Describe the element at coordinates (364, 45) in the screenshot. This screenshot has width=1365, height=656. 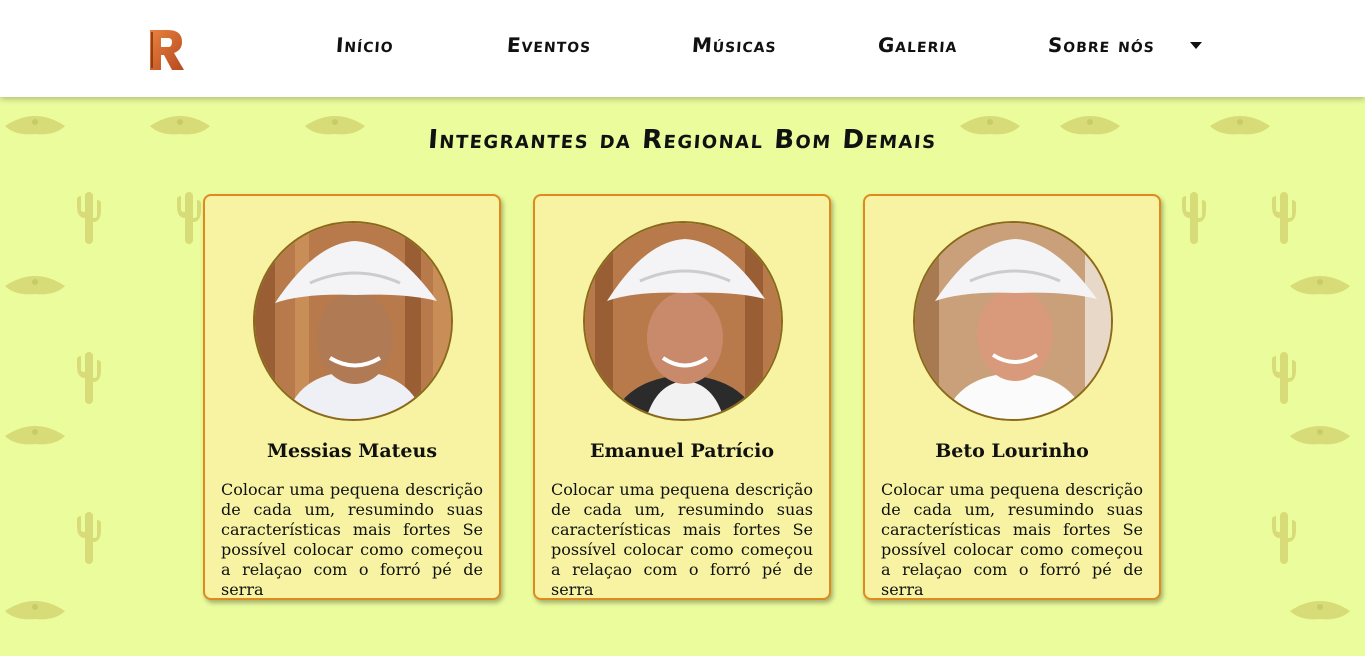
I see `nav-link-inicio: Início` at that location.